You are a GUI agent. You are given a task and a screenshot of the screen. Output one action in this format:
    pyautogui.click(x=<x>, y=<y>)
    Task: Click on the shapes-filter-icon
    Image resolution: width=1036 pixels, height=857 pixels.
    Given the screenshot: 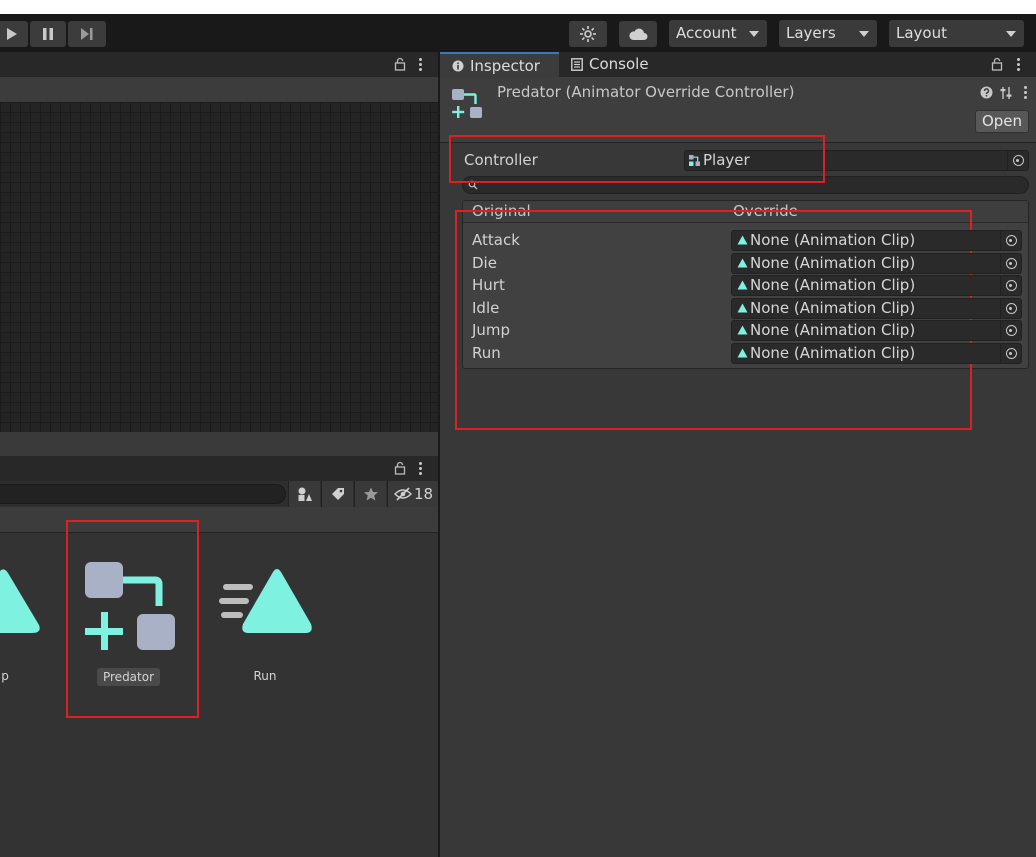 What is the action you would take?
    pyautogui.click(x=305, y=494)
    